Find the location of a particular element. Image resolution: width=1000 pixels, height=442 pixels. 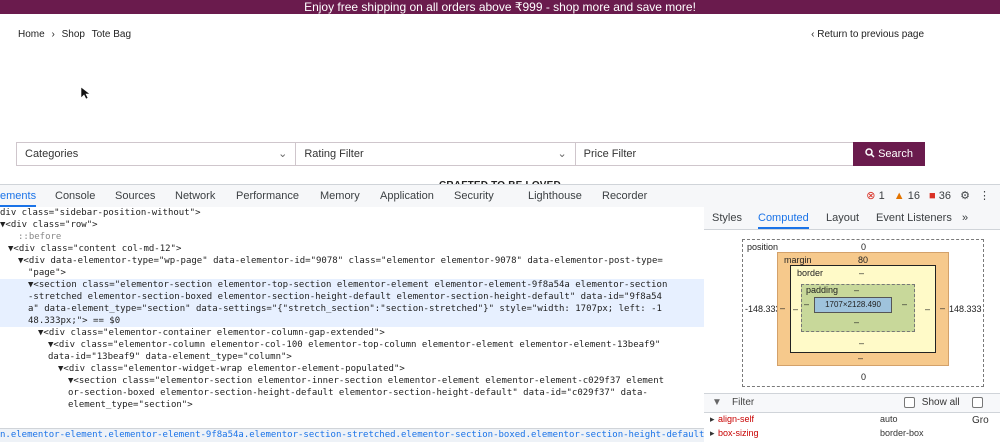

return-link-text: Return to previous page is located at coordinates (870, 34).